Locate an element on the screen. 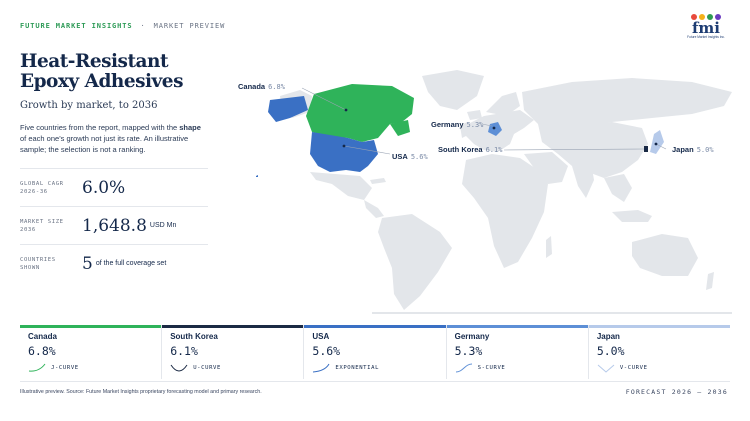 This screenshot has height=421, width=750. map-label-germany: Germany 5.3% is located at coordinates (457, 124).